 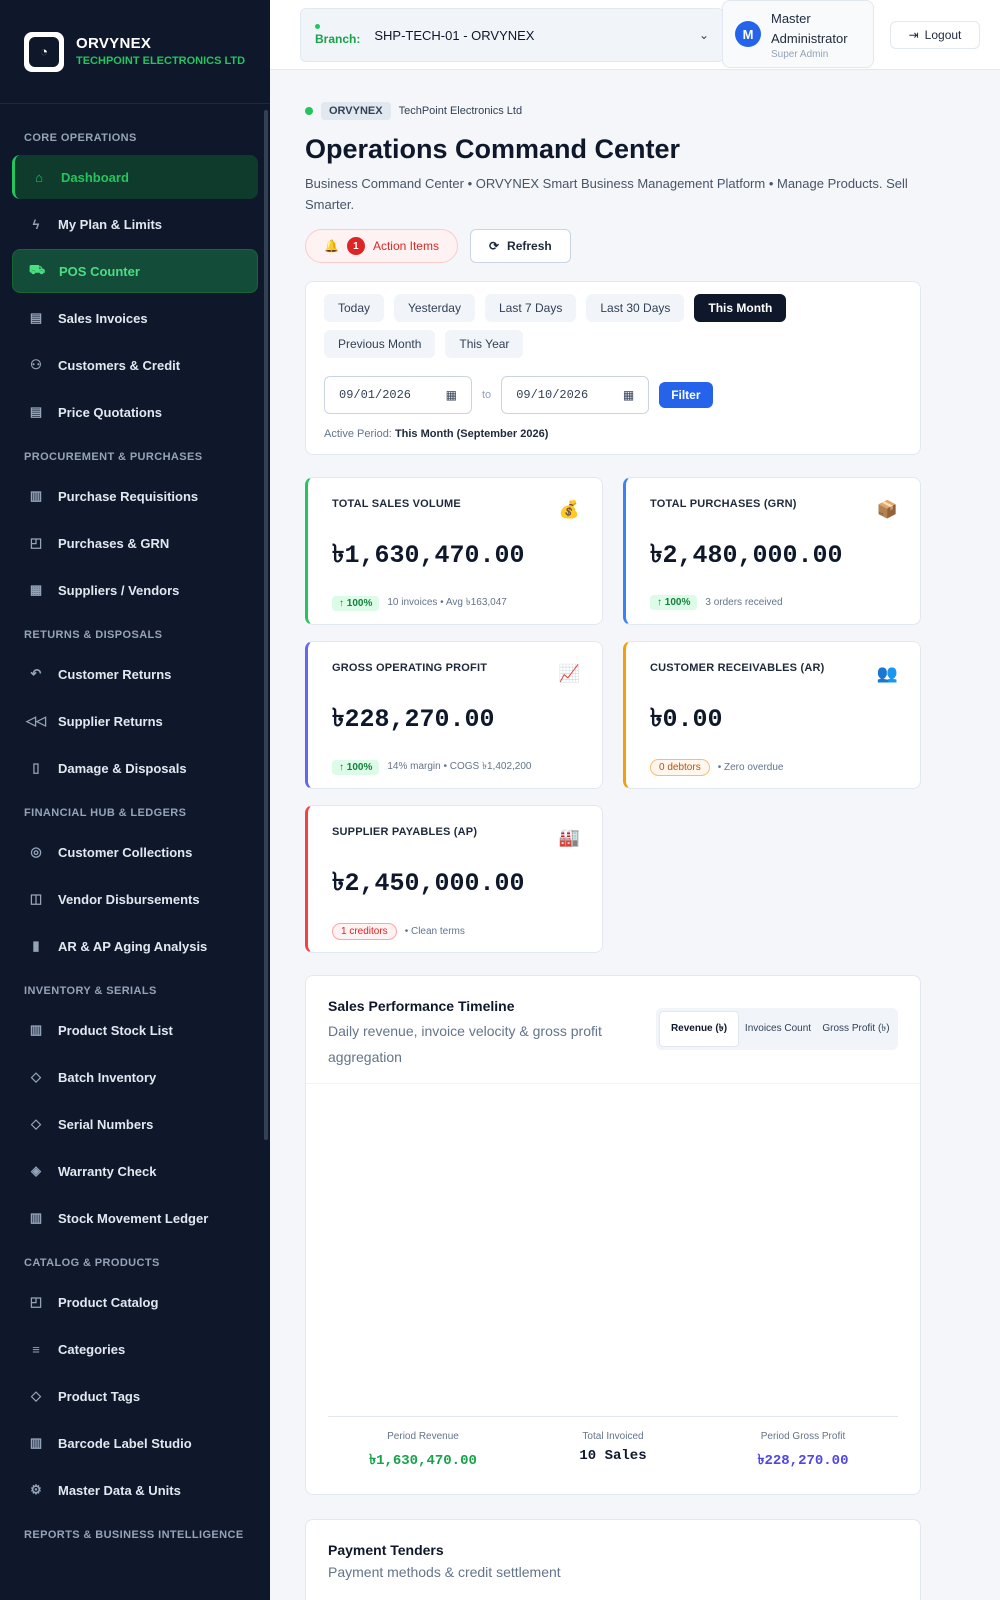 What do you see at coordinates (635, 308) in the screenshot?
I see `period-chip-last-30-days: Last 30 Days` at bounding box center [635, 308].